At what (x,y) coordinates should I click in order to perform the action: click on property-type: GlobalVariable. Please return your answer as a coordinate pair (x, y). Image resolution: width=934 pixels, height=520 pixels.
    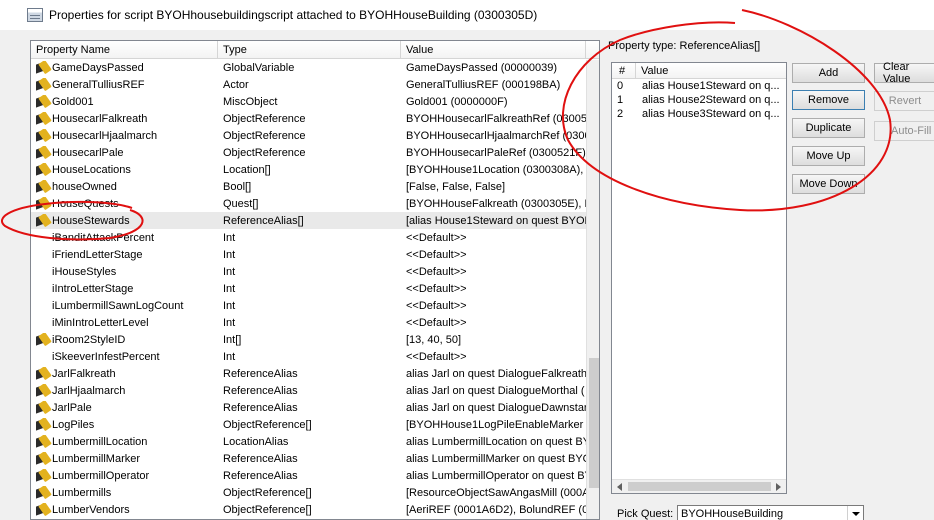
    Looking at the image, I should click on (259, 67).